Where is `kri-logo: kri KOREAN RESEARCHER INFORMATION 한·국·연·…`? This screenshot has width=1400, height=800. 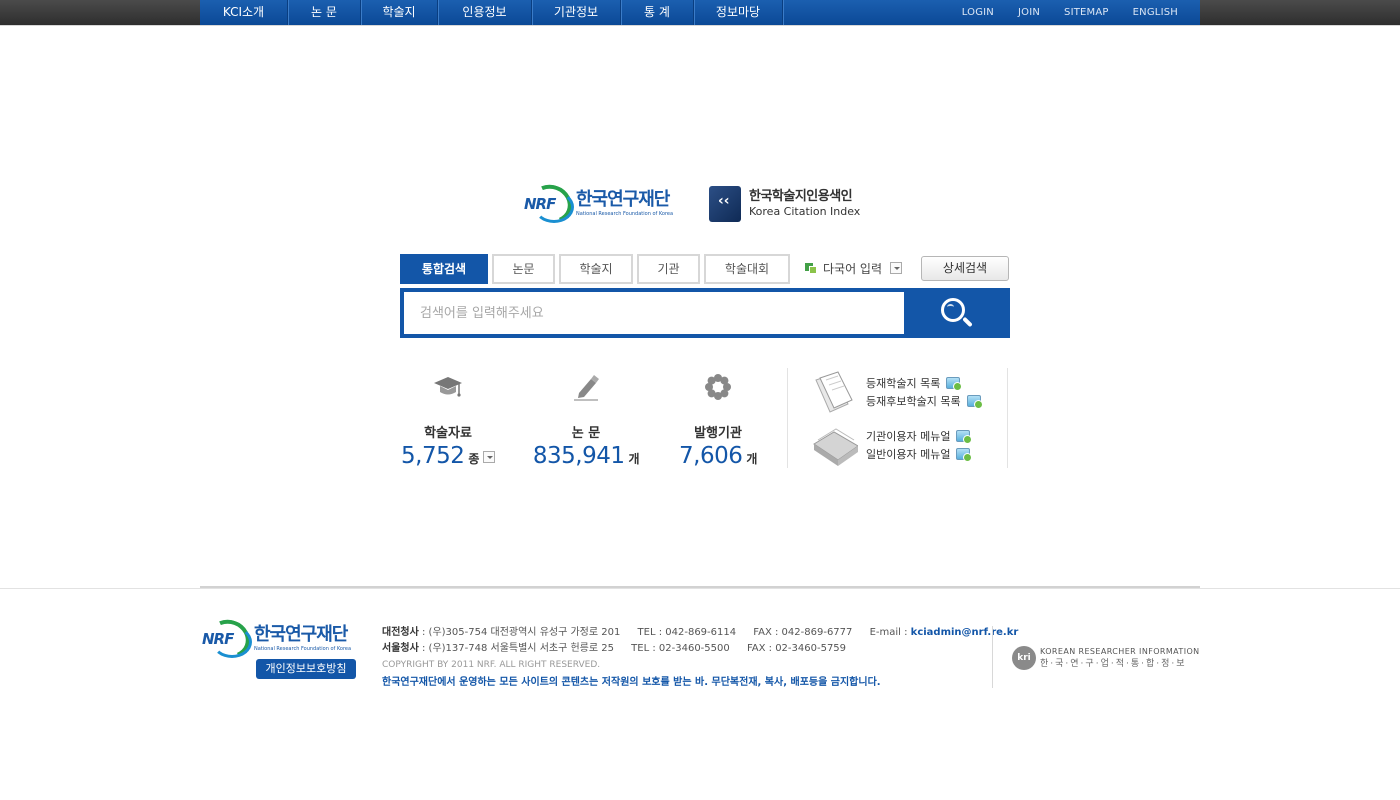
kri-logo: kri KOREAN RESEARCHER INFORMATION 한·국·연·… is located at coordinates (1107, 658).